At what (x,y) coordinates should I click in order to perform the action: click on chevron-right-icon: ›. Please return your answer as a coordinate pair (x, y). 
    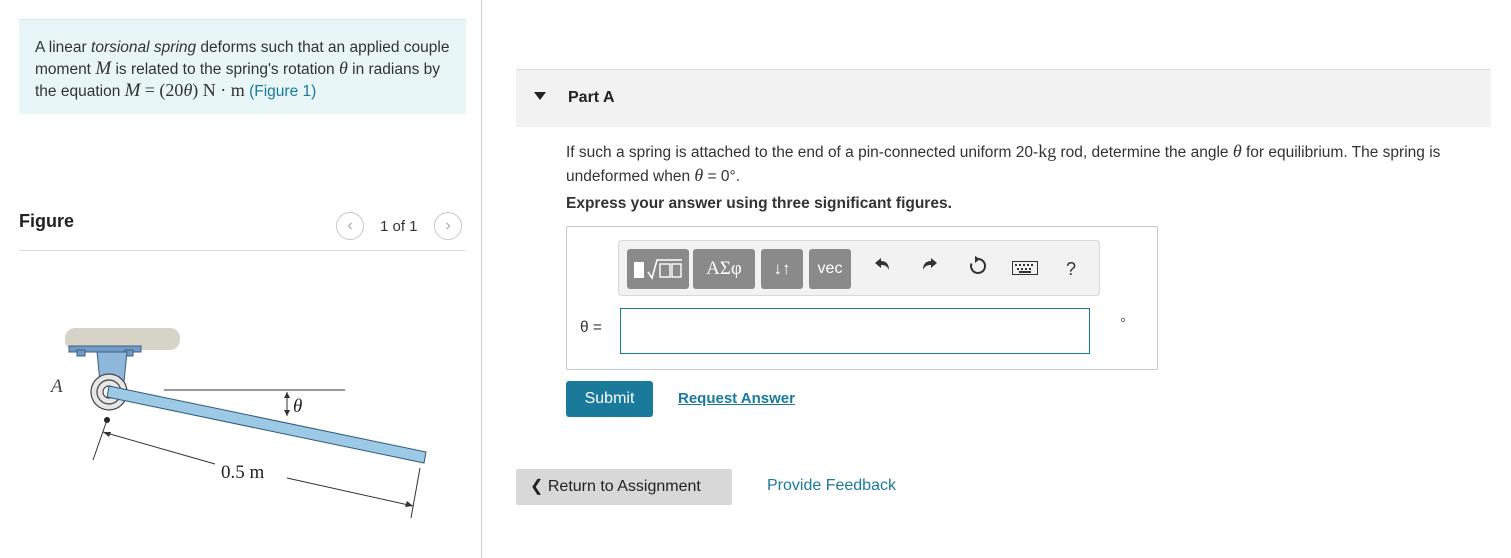
    Looking at the image, I should click on (448, 225).